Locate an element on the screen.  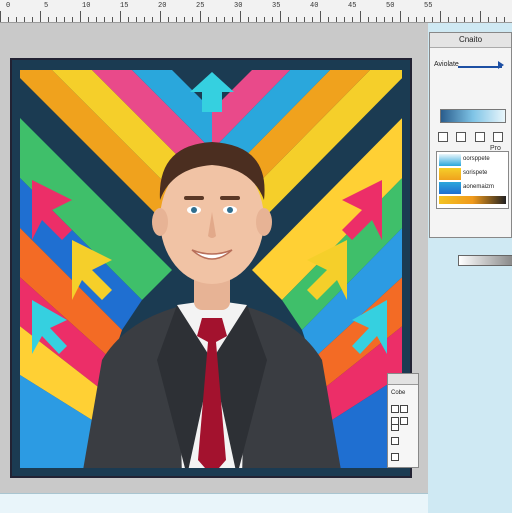
layer-item: oorsppete is located at coordinates (472, 160).